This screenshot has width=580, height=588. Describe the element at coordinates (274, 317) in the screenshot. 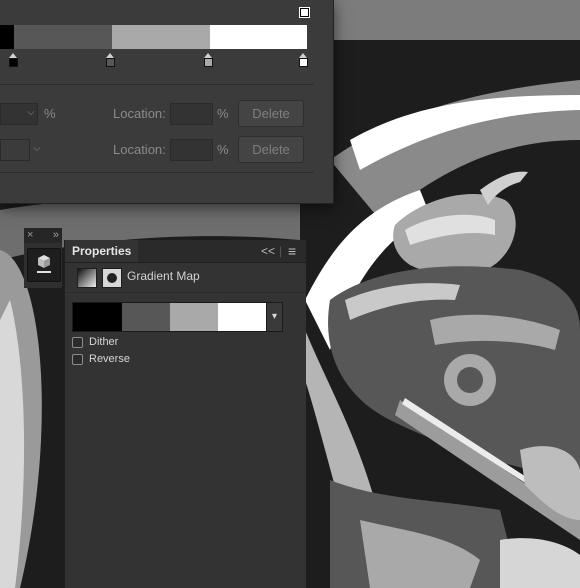

I see `chevron-down-icon: ▾` at that location.